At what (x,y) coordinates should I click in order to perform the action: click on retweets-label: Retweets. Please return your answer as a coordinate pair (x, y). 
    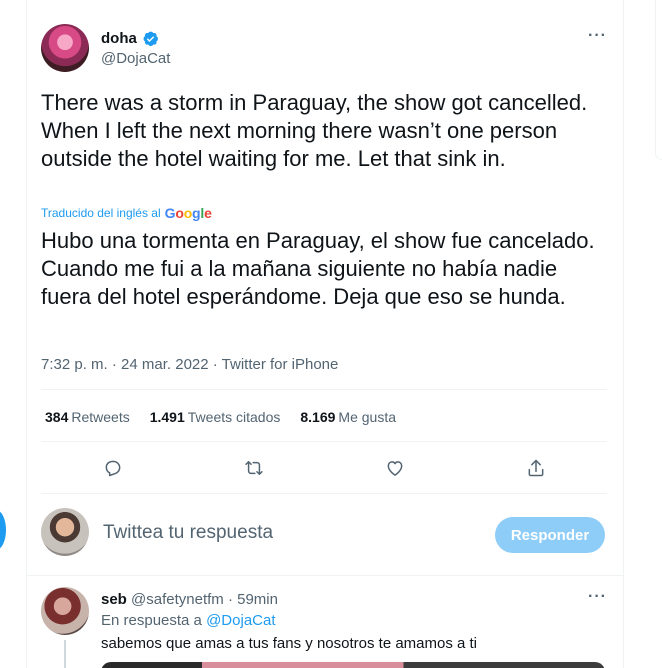
    Looking at the image, I should click on (100, 417).